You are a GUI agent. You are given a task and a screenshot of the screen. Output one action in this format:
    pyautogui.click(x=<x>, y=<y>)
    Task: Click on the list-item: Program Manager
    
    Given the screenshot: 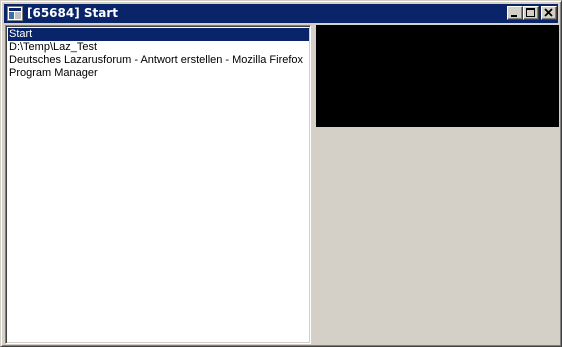 What is the action you would take?
    pyautogui.click(x=158, y=73)
    